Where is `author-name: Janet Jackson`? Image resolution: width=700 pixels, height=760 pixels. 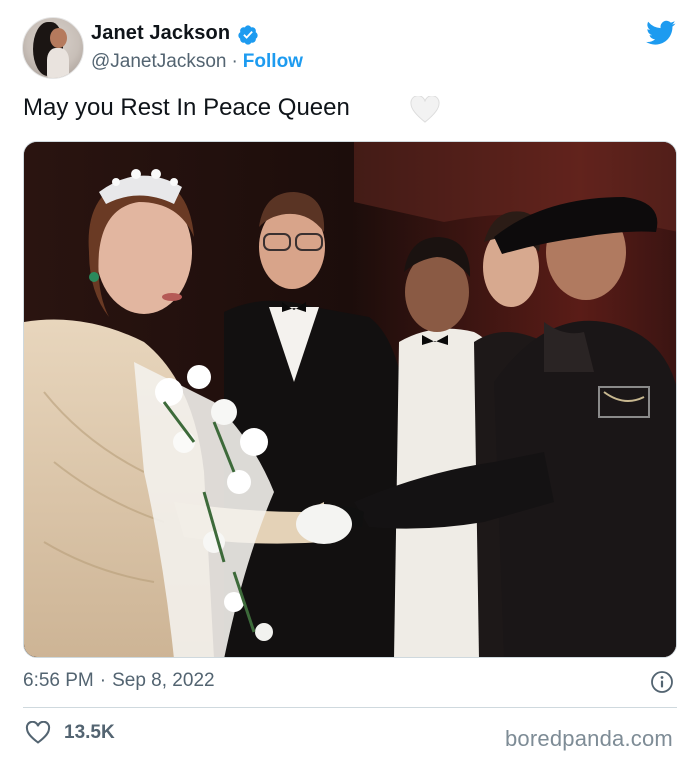 author-name: Janet Jackson is located at coordinates (160, 33).